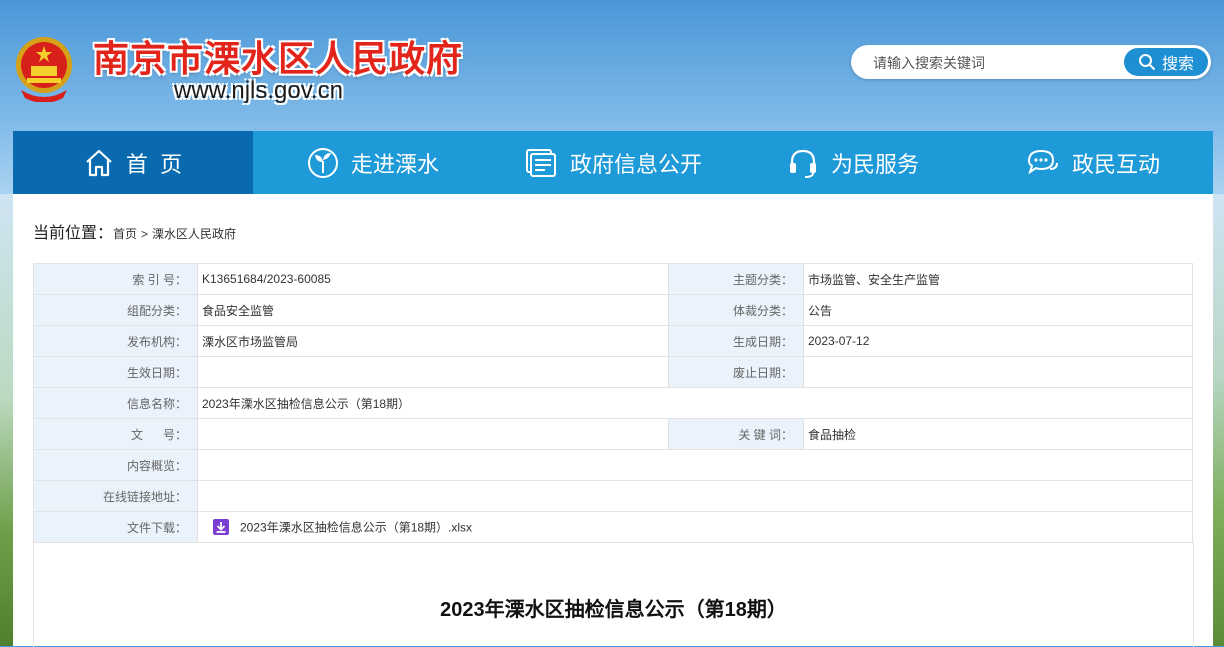 Image resolution: width=1224 pixels, height=647 pixels. What do you see at coordinates (322, 162) in the screenshot?
I see `sprout-icon` at bounding box center [322, 162].